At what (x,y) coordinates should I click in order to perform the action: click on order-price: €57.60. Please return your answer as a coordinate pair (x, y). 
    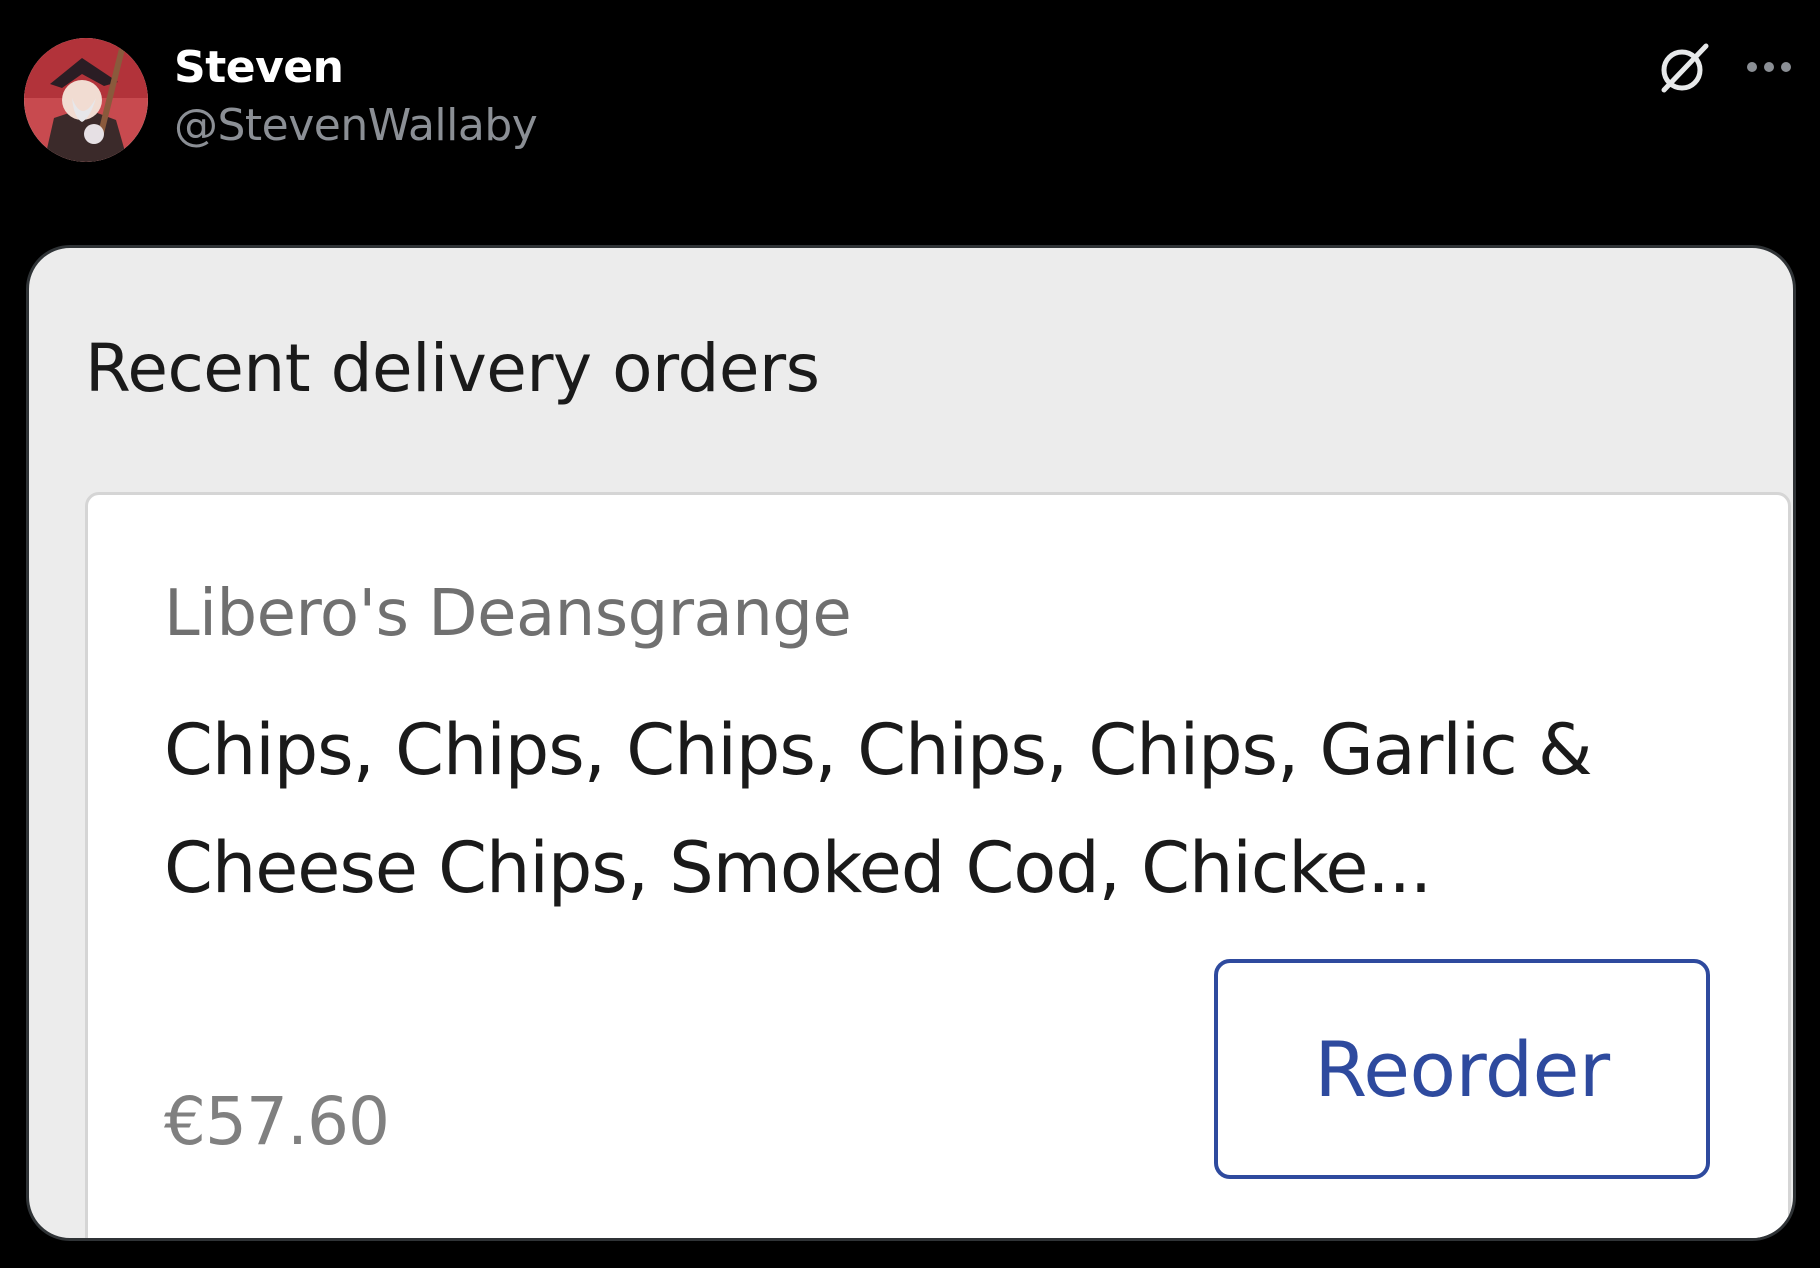
    Looking at the image, I should click on (277, 1121).